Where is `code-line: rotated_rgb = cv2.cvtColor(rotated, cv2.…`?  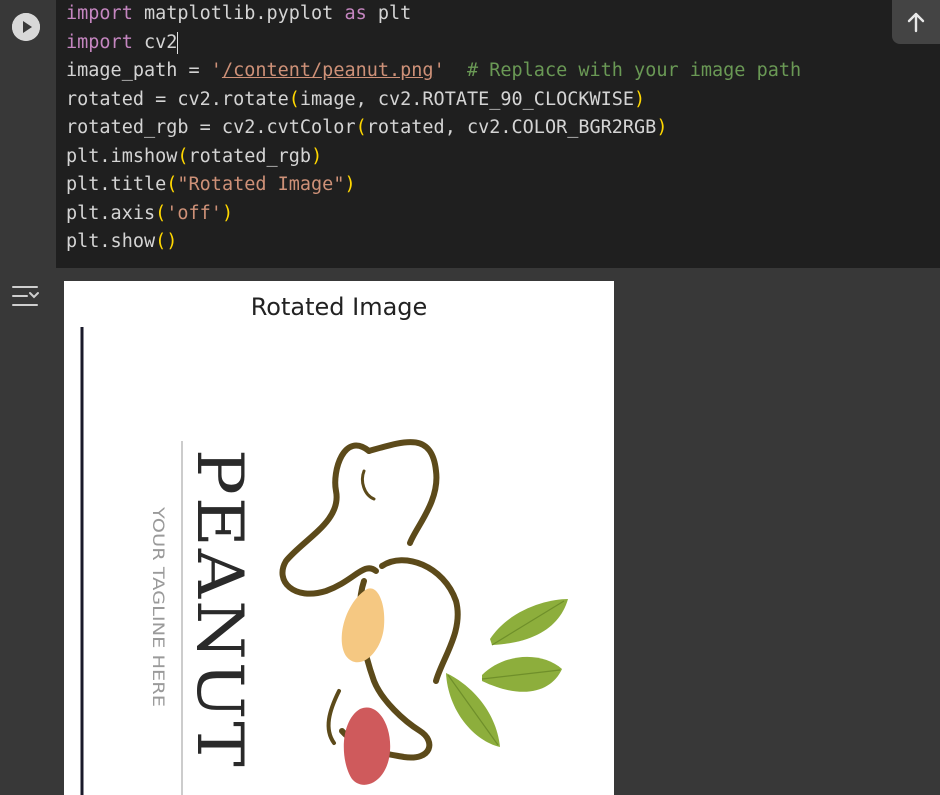
code-line: rotated_rgb = cv2.cvtColor(rotated, cv2.… is located at coordinates (433, 128).